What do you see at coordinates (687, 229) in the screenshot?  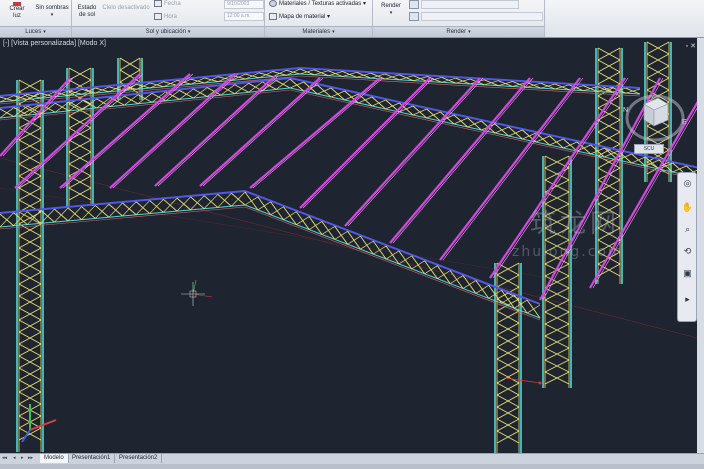 I see `zoom-icon: ⌕` at bounding box center [687, 229].